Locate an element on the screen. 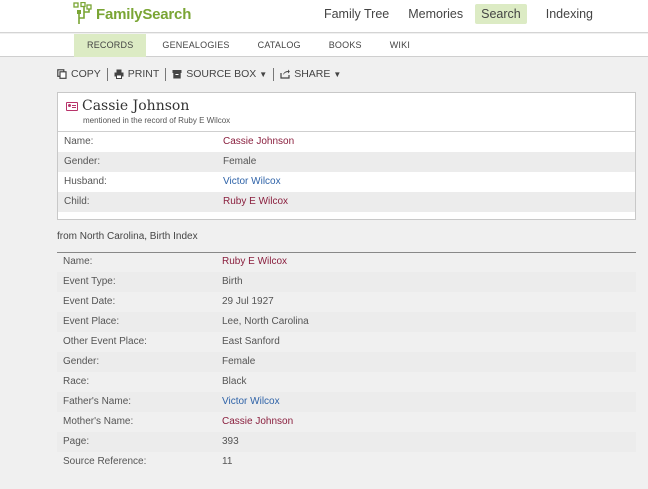 The width and height of the screenshot is (648, 489). source-box-icon is located at coordinates (177, 74).